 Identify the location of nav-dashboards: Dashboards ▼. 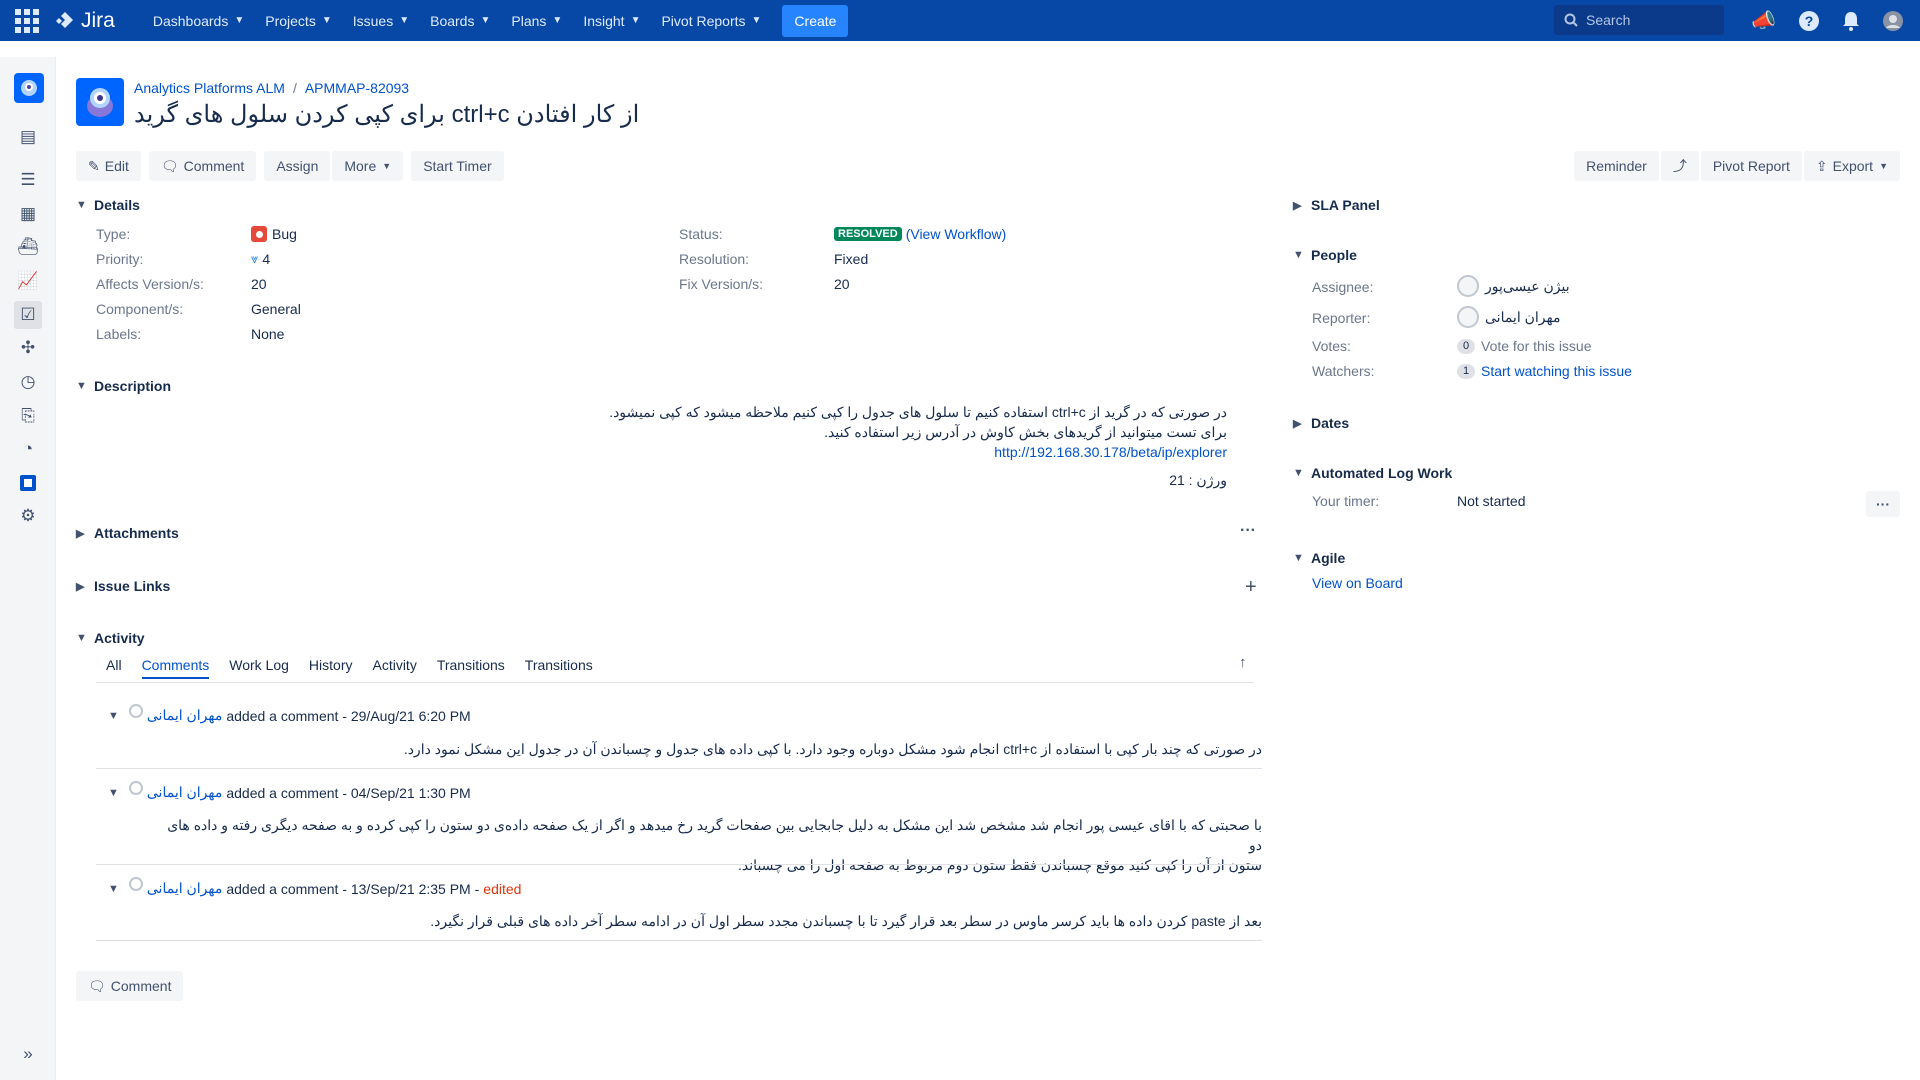
(198, 20).